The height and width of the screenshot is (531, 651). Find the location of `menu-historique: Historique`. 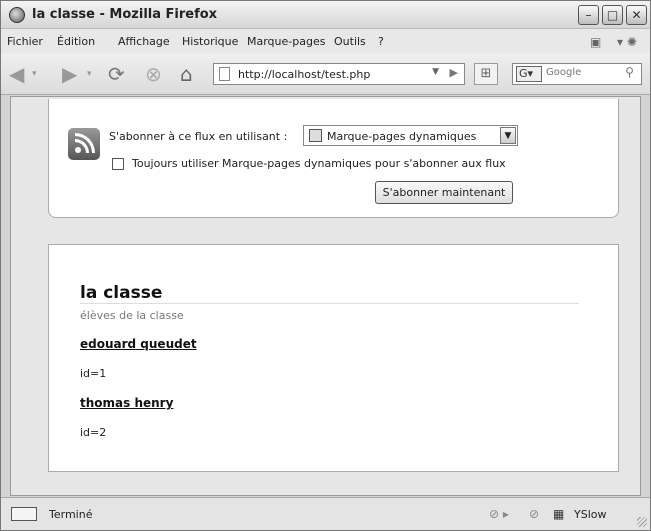

menu-historique: Historique is located at coordinates (210, 41).